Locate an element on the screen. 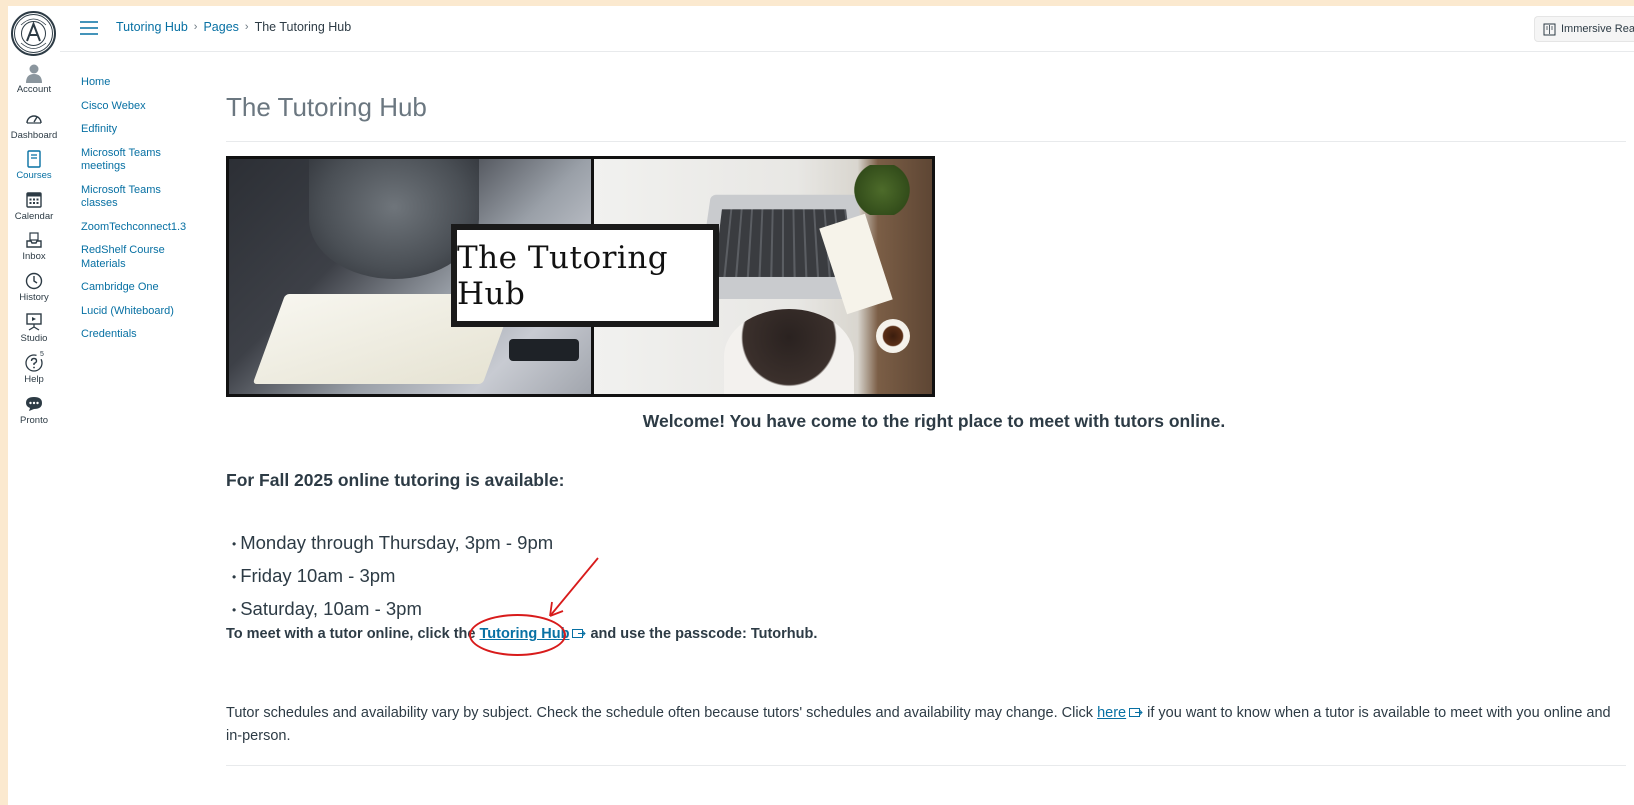 This screenshot has height=805, width=1634. immersive-reader-icon is located at coordinates (1549, 29).